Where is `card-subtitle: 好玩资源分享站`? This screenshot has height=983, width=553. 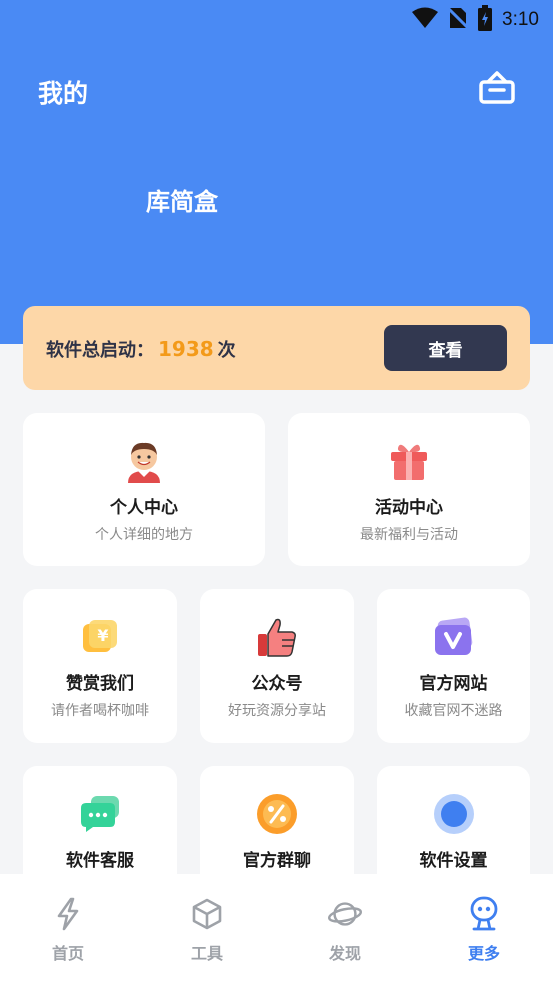
card-subtitle: 好玩资源分享站 is located at coordinates (277, 711).